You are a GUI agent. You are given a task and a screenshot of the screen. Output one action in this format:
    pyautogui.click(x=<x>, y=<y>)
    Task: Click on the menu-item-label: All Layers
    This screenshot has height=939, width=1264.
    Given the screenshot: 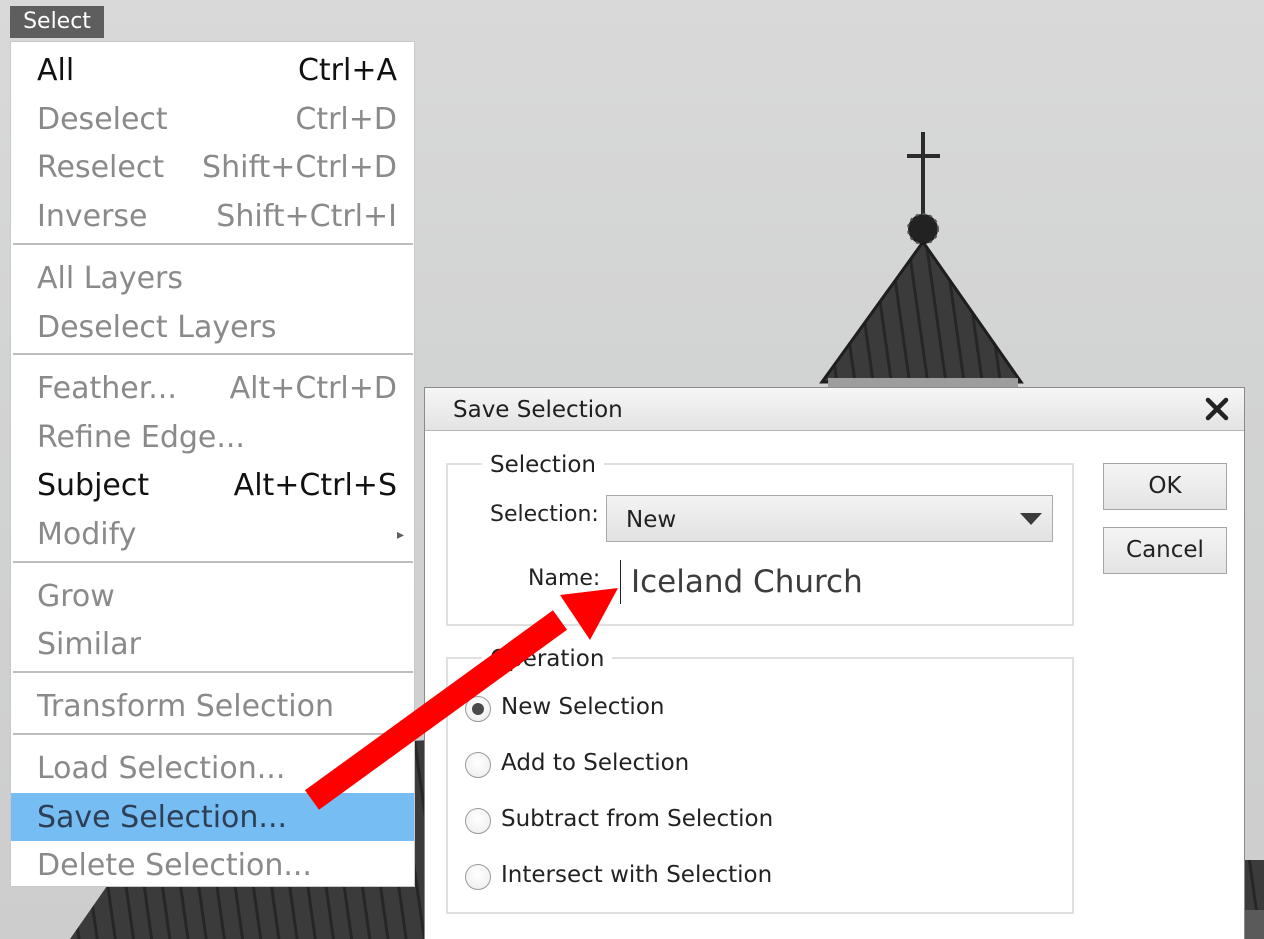 What is the action you would take?
    pyautogui.click(x=110, y=278)
    